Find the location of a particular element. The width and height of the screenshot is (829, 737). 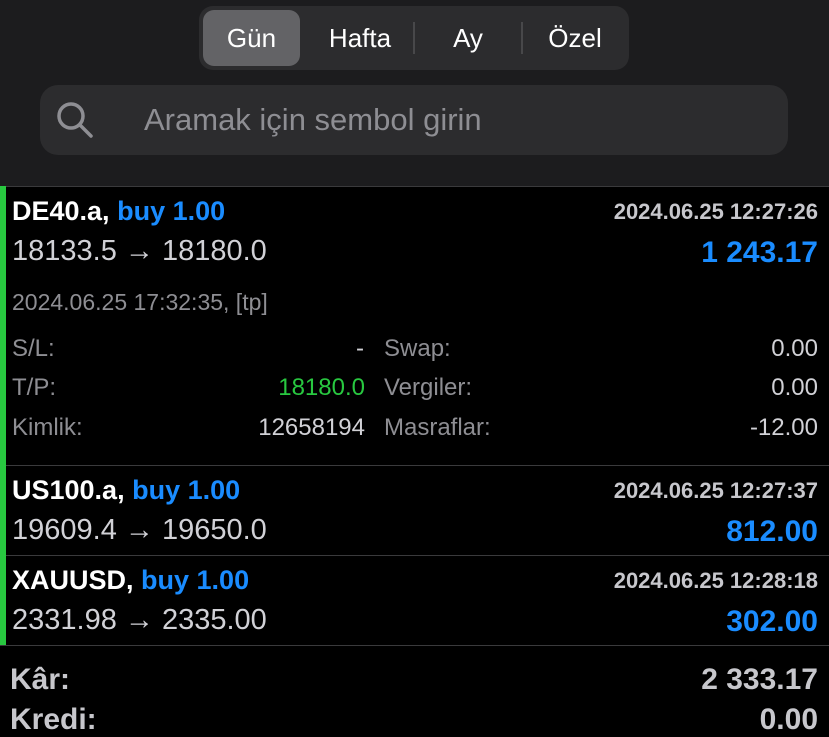

taxes-value: 0.00 is located at coordinates (794, 387).